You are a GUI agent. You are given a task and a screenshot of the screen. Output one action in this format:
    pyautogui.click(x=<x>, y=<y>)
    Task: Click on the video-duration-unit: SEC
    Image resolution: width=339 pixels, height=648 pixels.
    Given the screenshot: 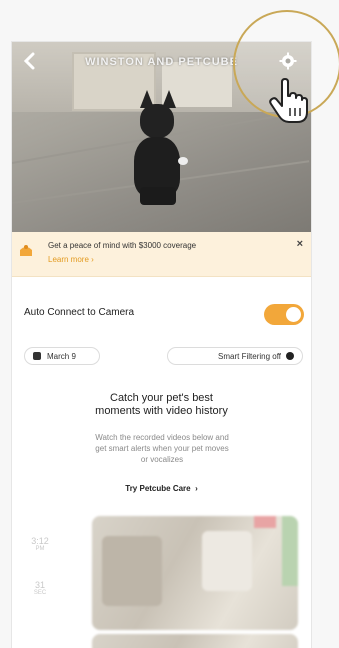 What is the action you would take?
    pyautogui.click(x=40, y=593)
    